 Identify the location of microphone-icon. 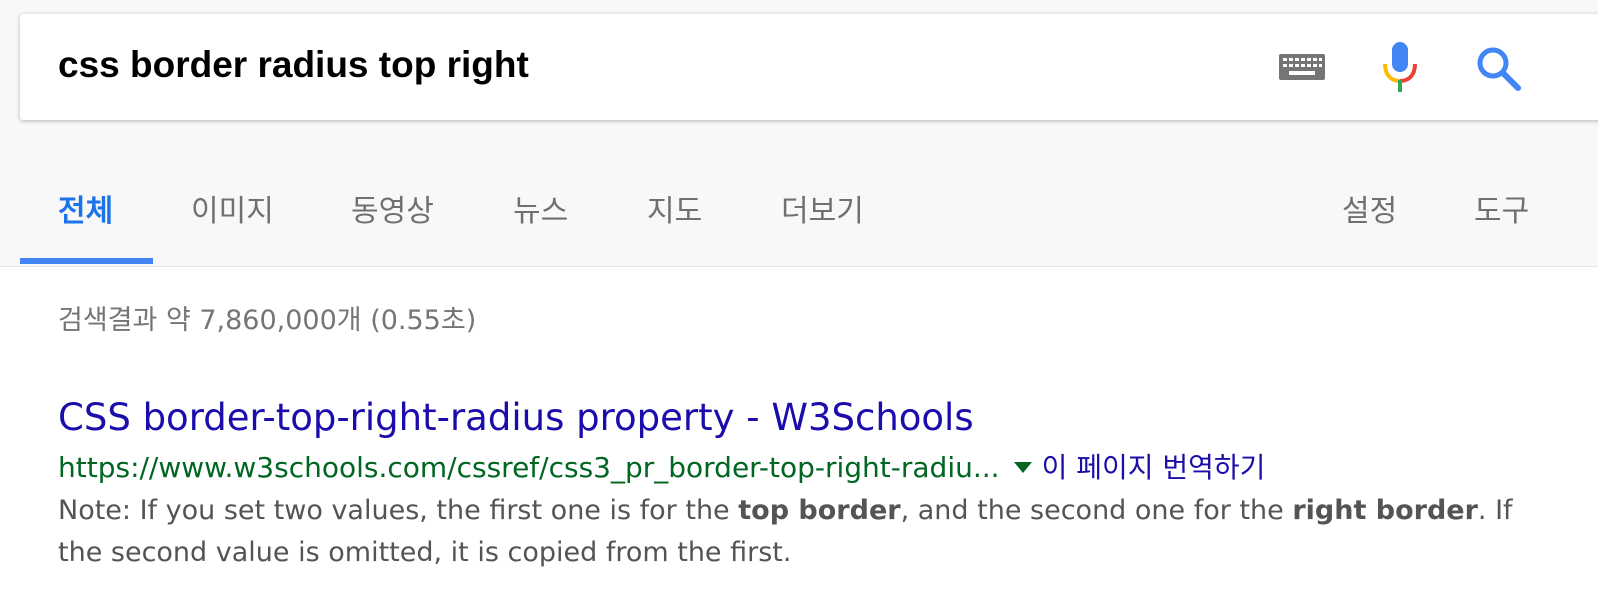
(1400, 67).